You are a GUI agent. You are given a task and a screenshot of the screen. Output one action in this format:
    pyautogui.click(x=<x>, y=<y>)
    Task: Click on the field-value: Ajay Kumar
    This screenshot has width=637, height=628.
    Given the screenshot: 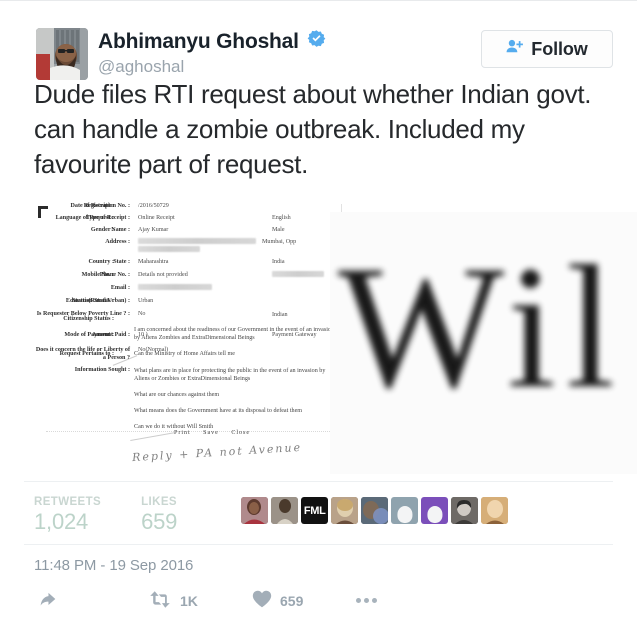 What is the action you would take?
    pyautogui.click(x=153, y=230)
    